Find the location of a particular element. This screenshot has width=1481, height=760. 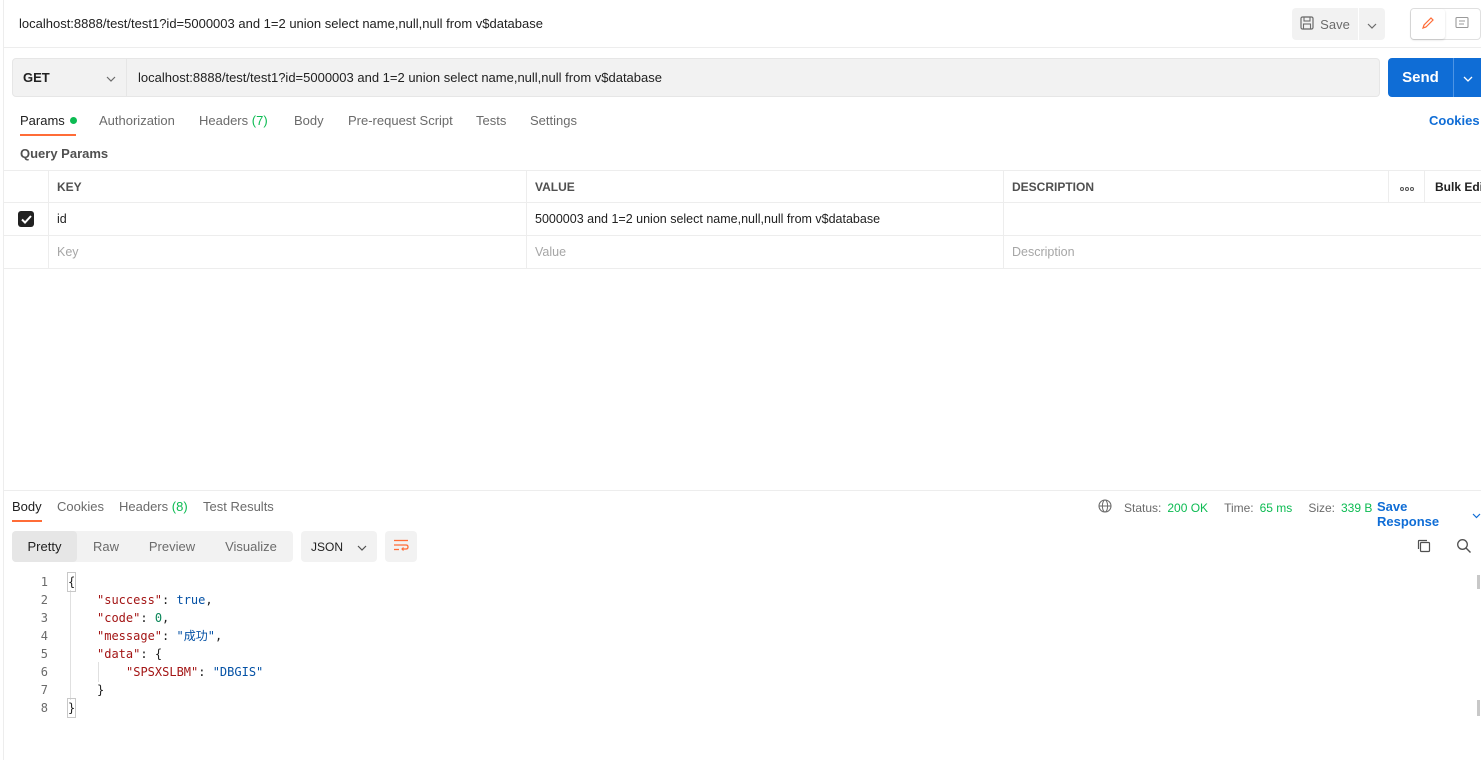

format-tab-preview: Preview is located at coordinates (172, 546).